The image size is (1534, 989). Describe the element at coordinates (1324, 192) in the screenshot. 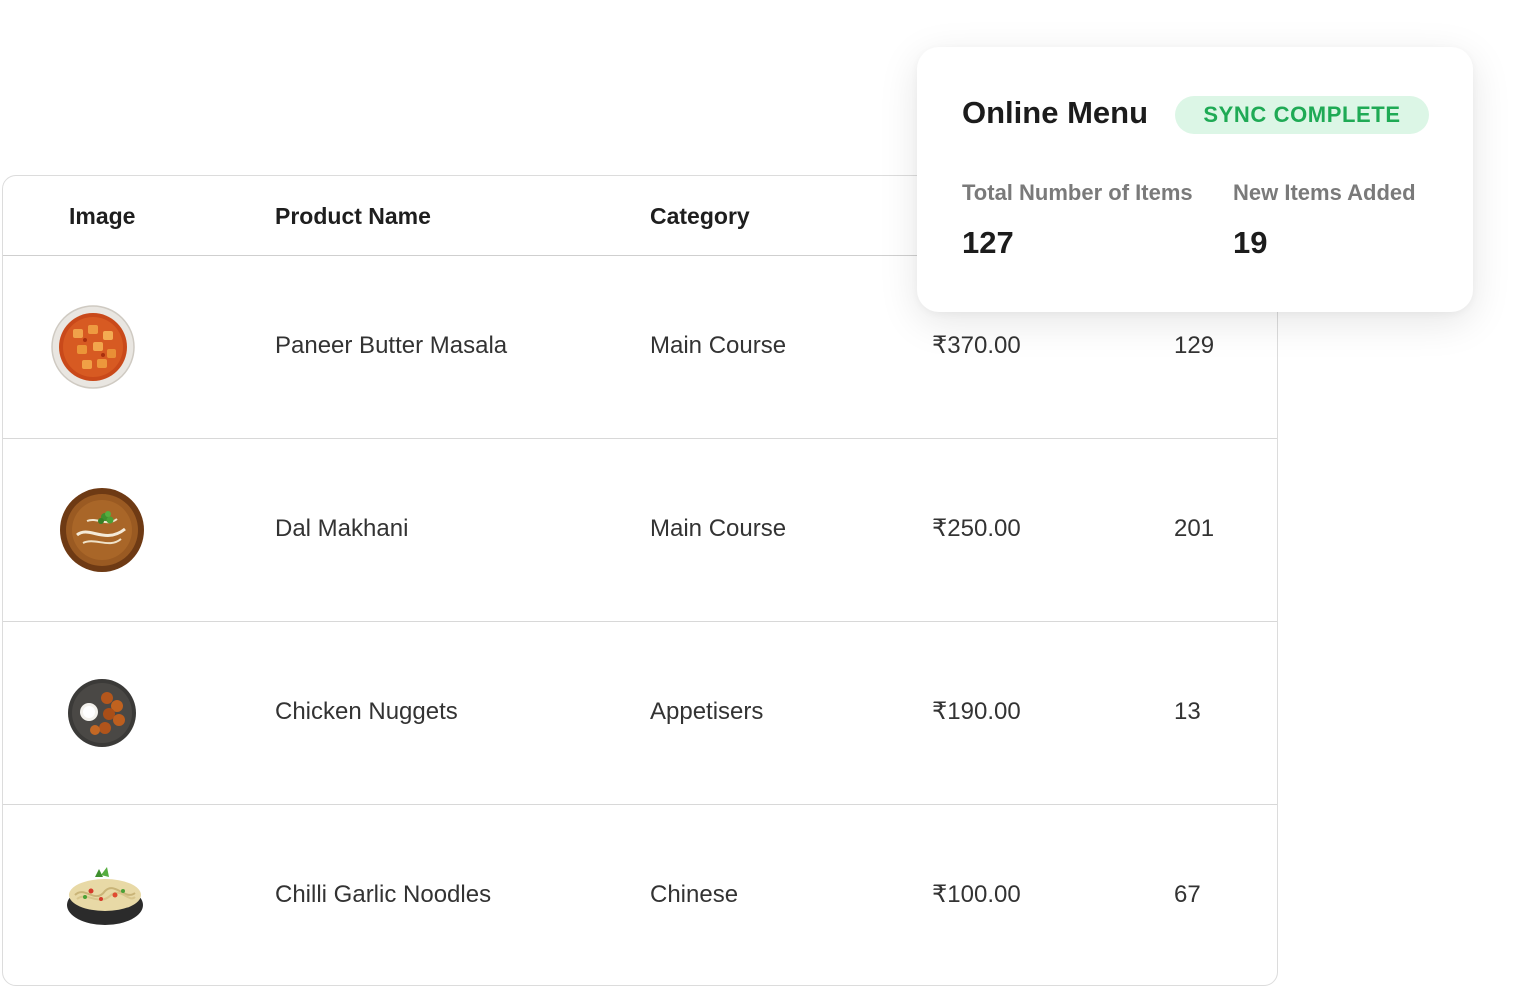

I see `new-items-label: New Items Added` at that location.